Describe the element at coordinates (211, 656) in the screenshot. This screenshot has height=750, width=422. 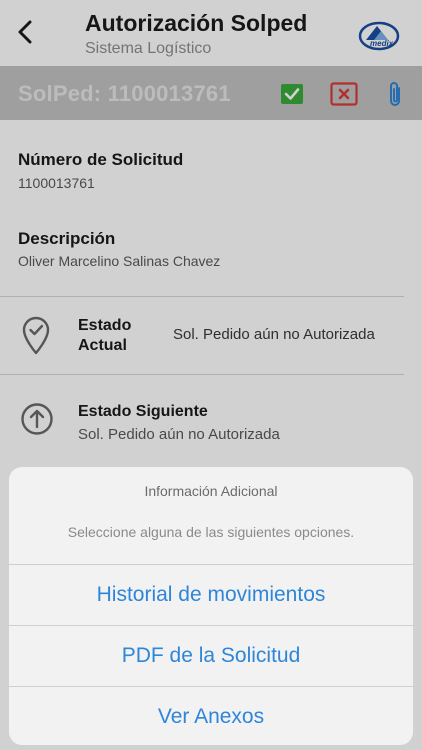
I see `option-pdf-button: PDF de la Solicitud` at that location.